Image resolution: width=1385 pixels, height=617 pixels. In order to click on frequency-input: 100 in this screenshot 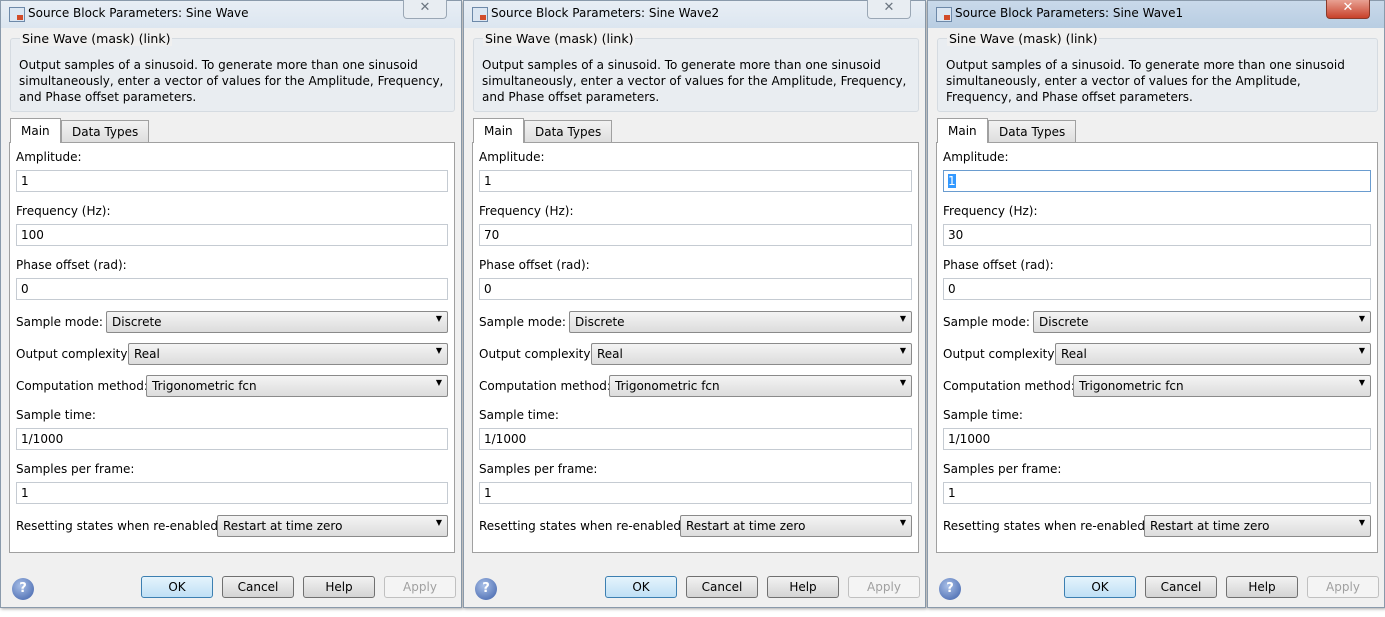, I will do `click(232, 235)`.